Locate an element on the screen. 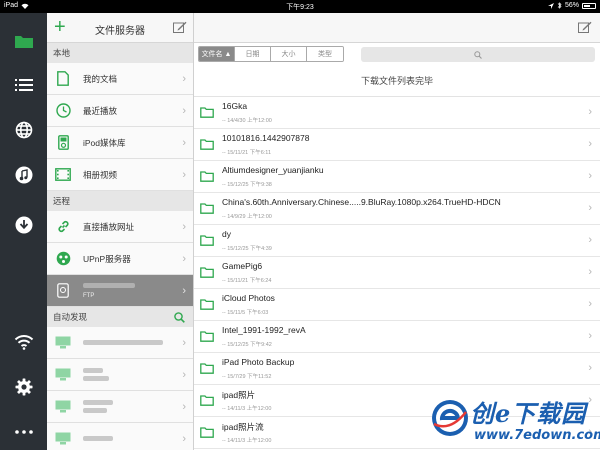 This screenshot has width=600, height=450. rail-more-button is located at coordinates (23, 432).